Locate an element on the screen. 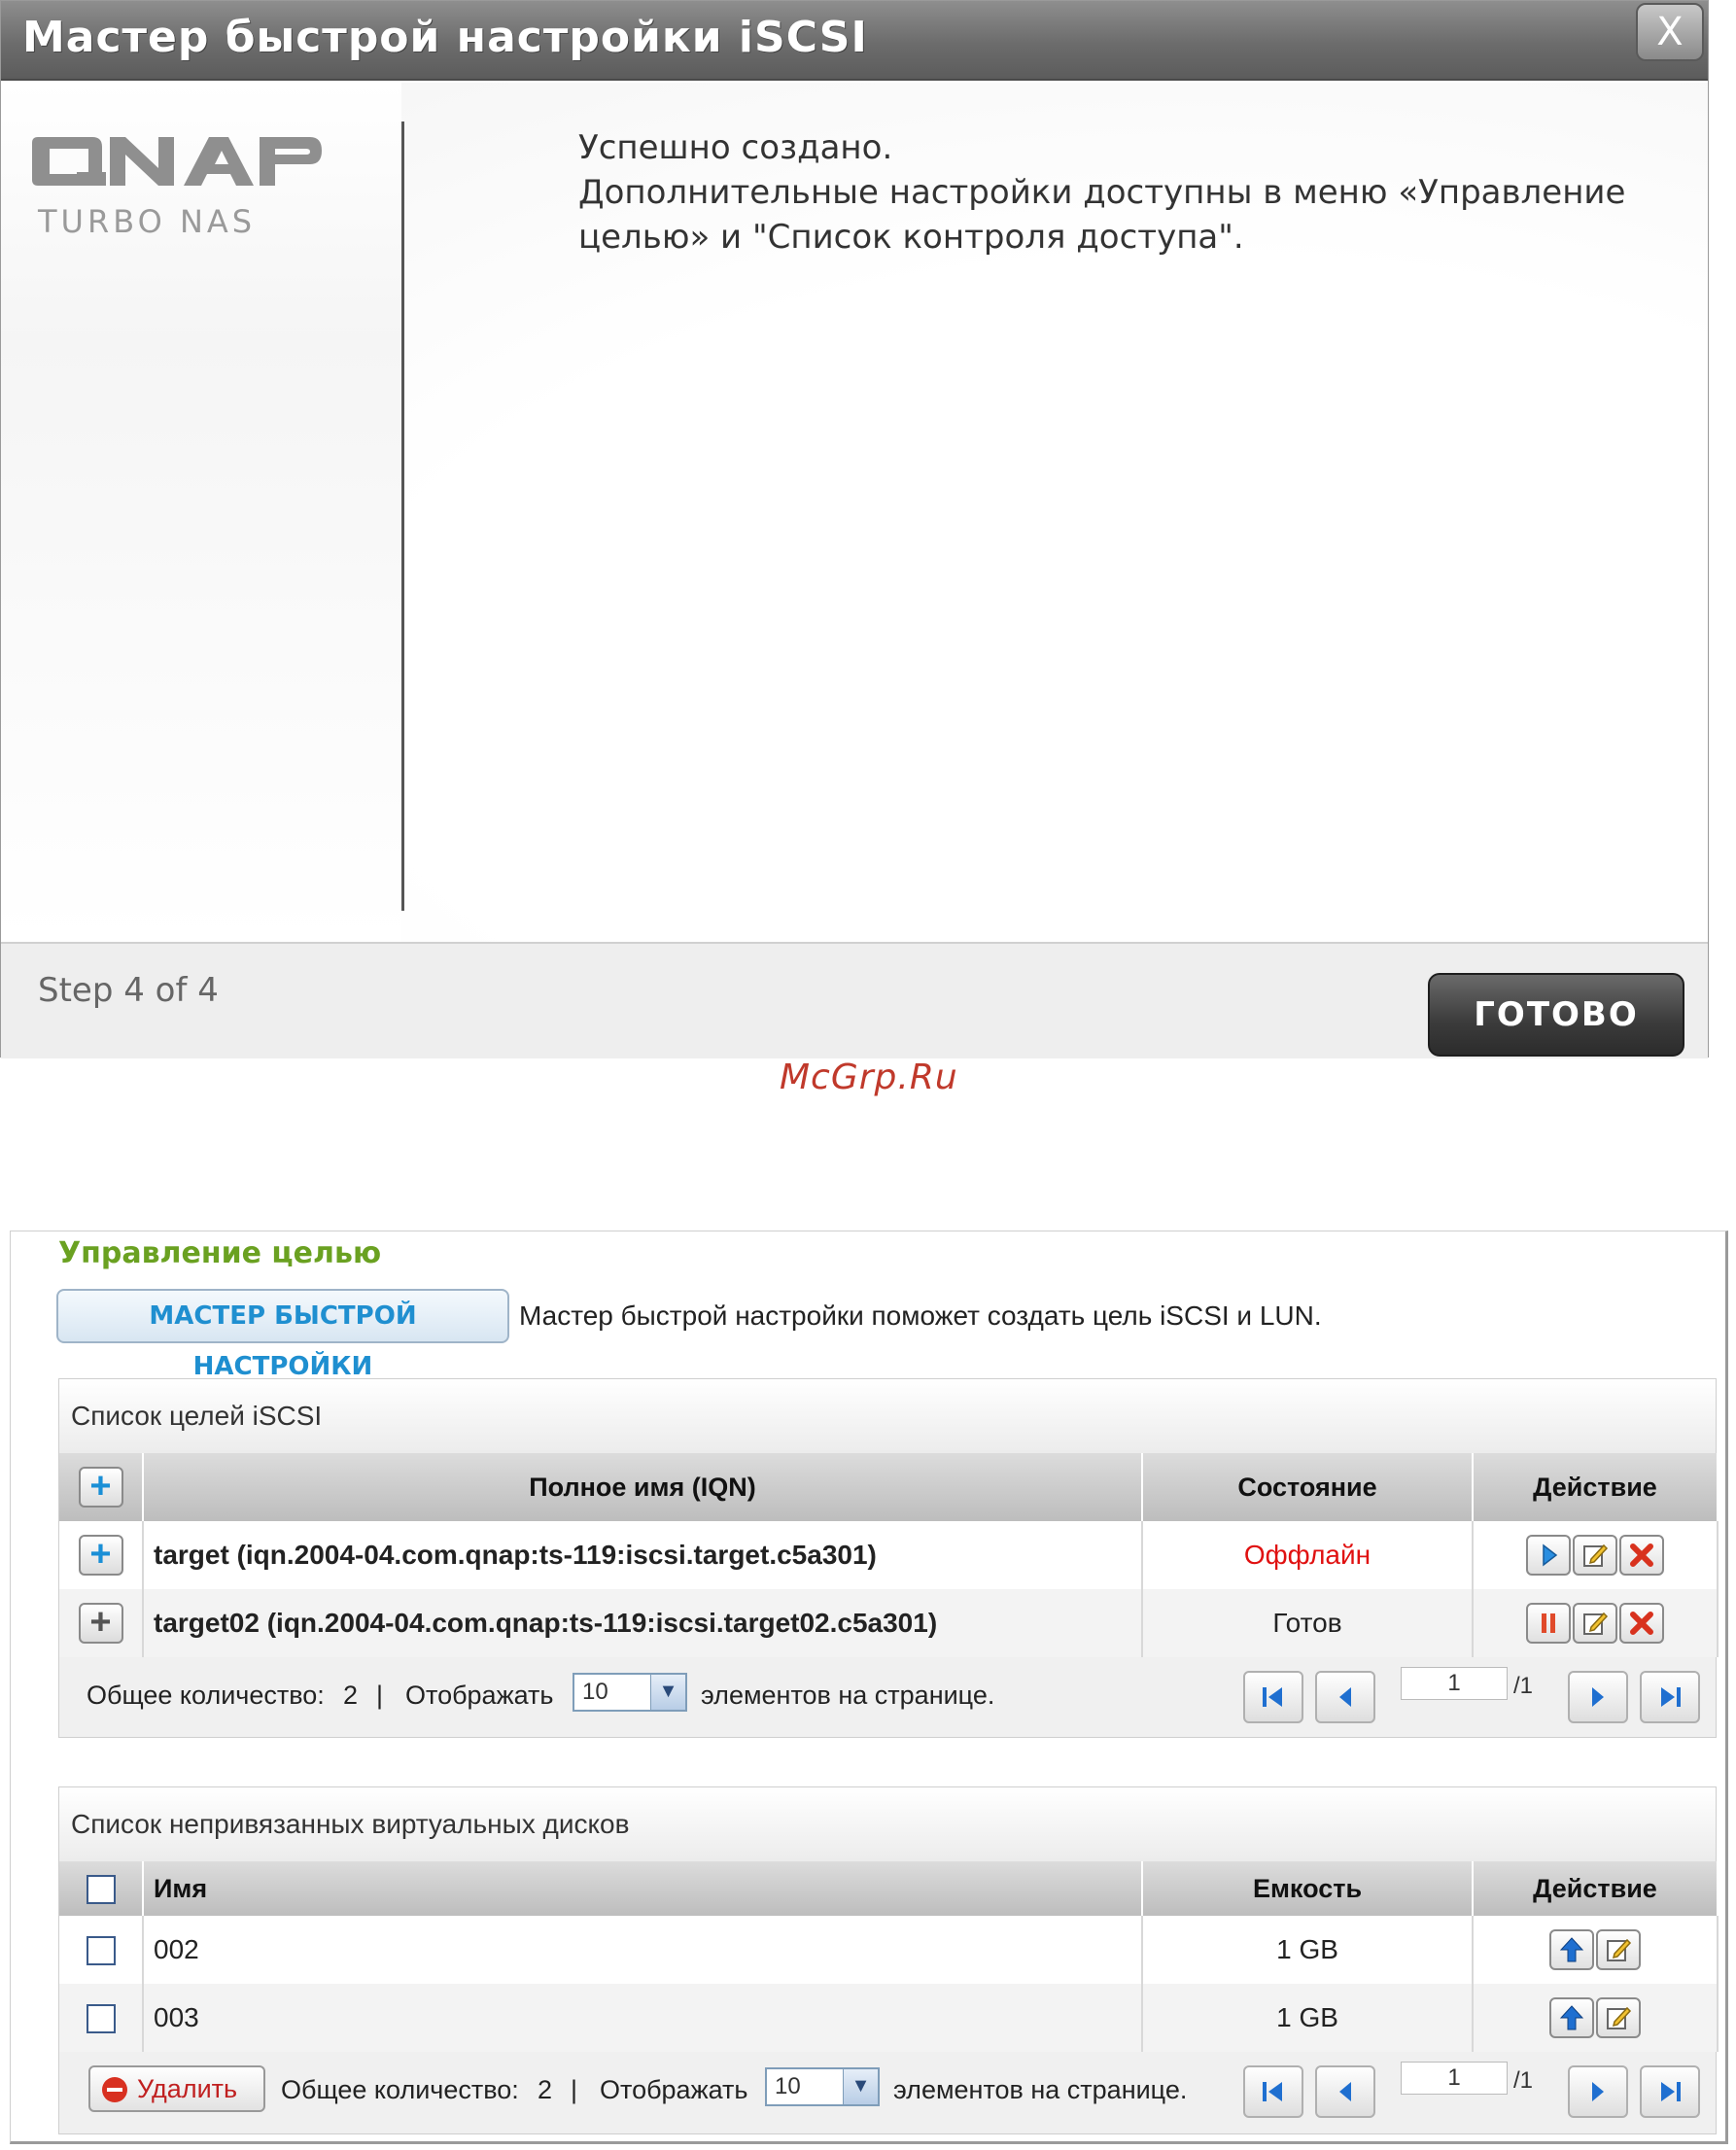  table-header: Имя Емкость Действие is located at coordinates (889, 1888).